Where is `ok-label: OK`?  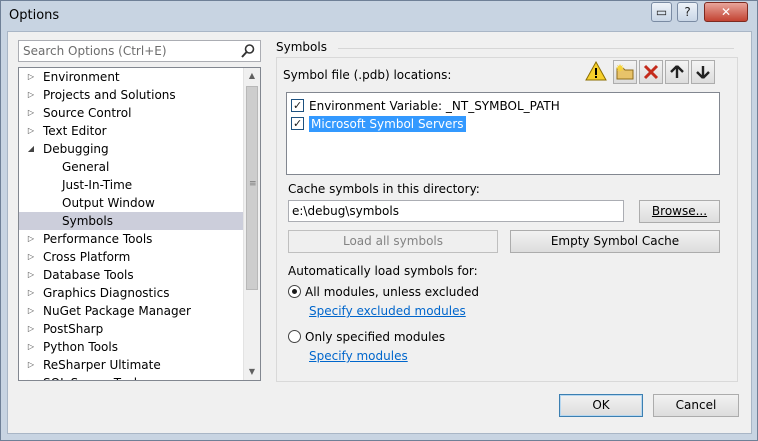
ok-label: OK is located at coordinates (601, 405).